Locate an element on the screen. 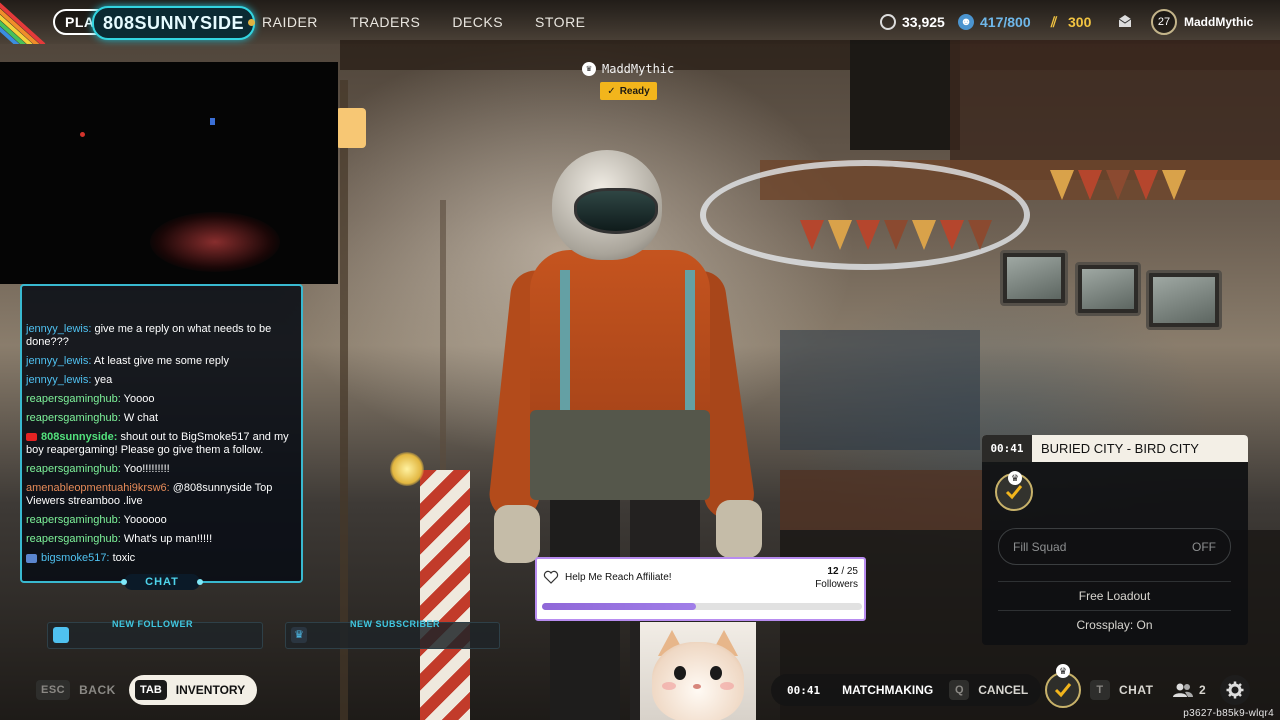  settings-button is located at coordinates (1235, 690).